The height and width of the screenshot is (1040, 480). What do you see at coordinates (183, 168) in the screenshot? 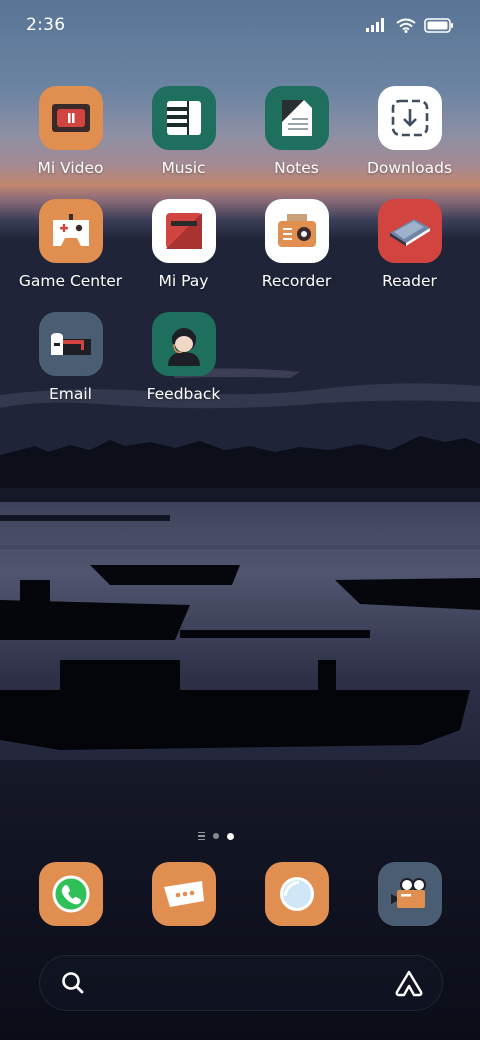
I see `app-label: Music` at bounding box center [183, 168].